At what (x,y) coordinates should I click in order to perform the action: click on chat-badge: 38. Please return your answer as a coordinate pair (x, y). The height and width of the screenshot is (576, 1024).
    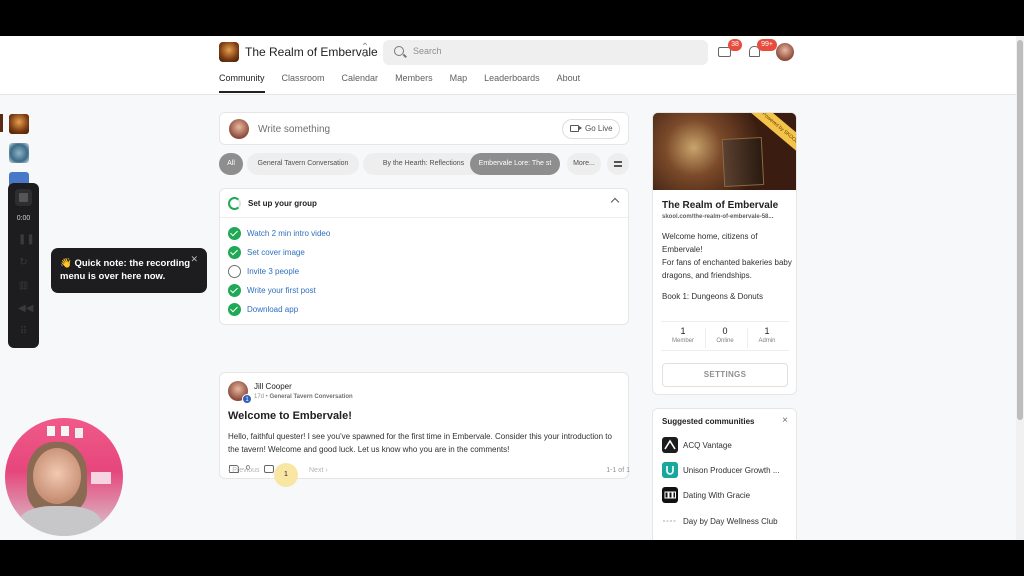
    Looking at the image, I should click on (735, 45).